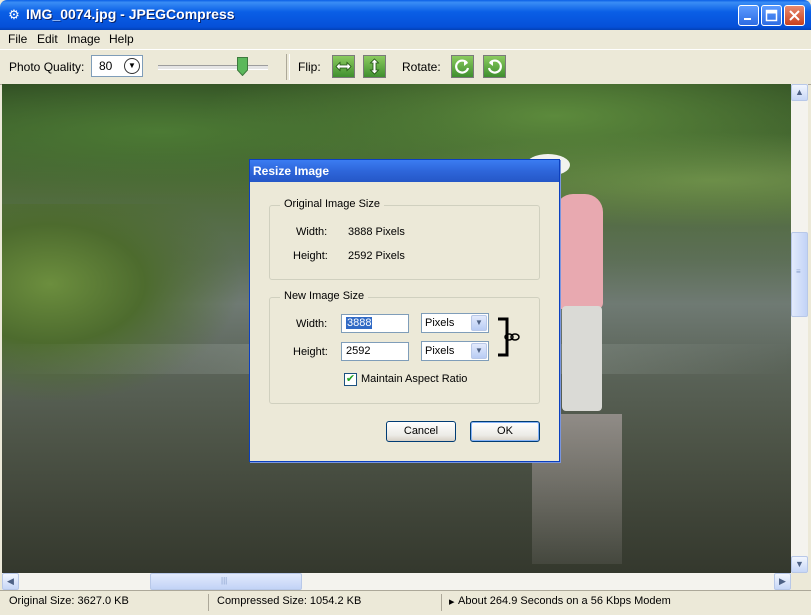 The image size is (811, 615). What do you see at coordinates (440, 323) in the screenshot?
I see `width-unit-value: Pixels` at bounding box center [440, 323].